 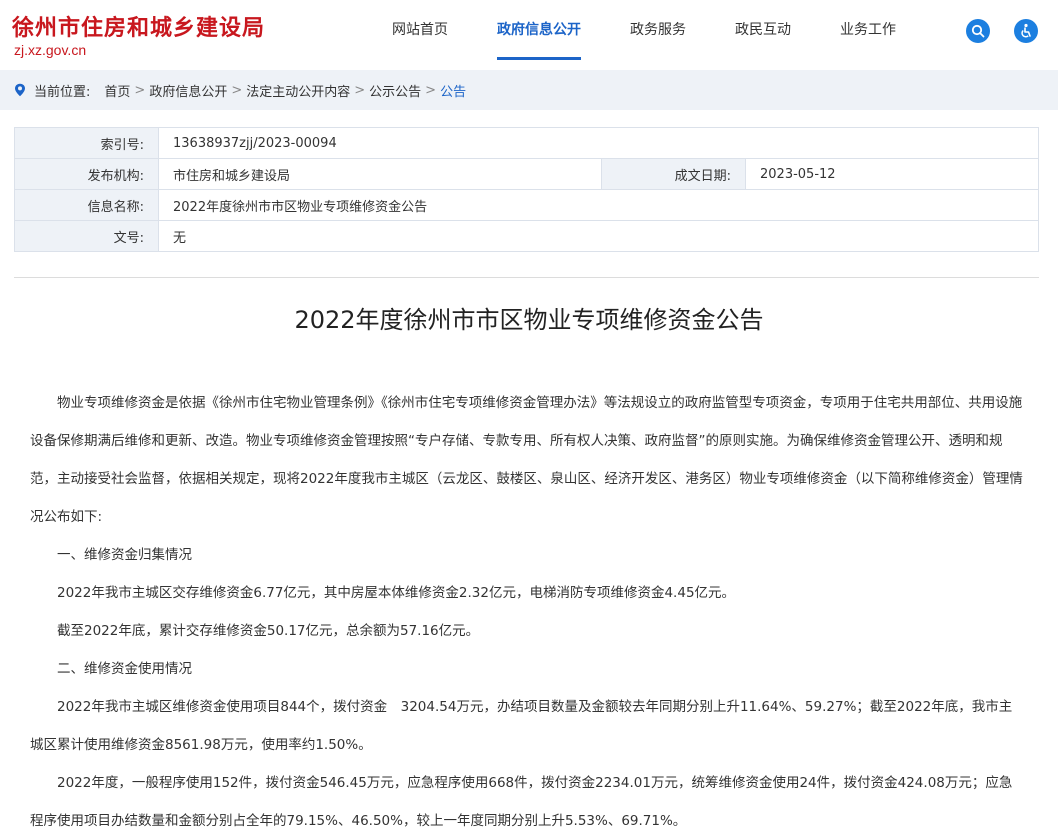 I want to click on info-row-index: 索引号: 13638937zjj/2023-00094, so click(x=526, y=143).